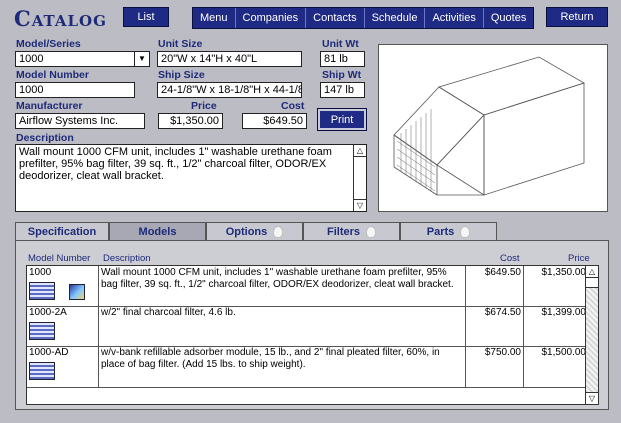  I want to click on unit-size-label: Unit Size, so click(180, 44).